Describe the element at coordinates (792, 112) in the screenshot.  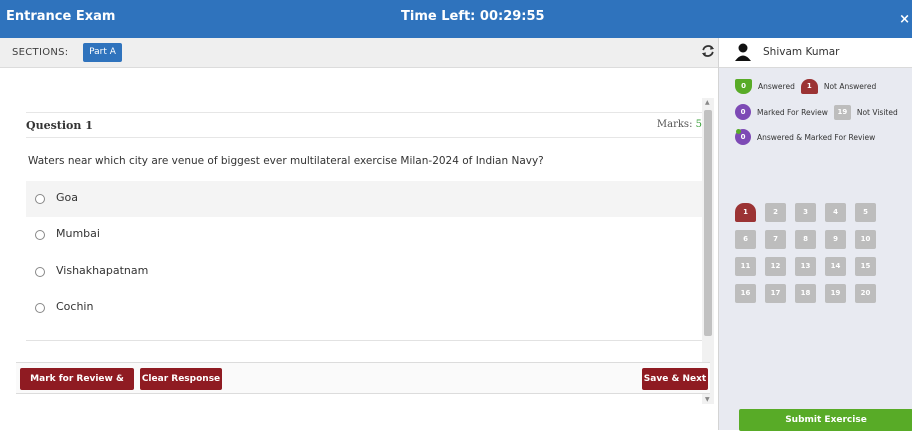
I see `marked-review-label: Marked For Review` at that location.